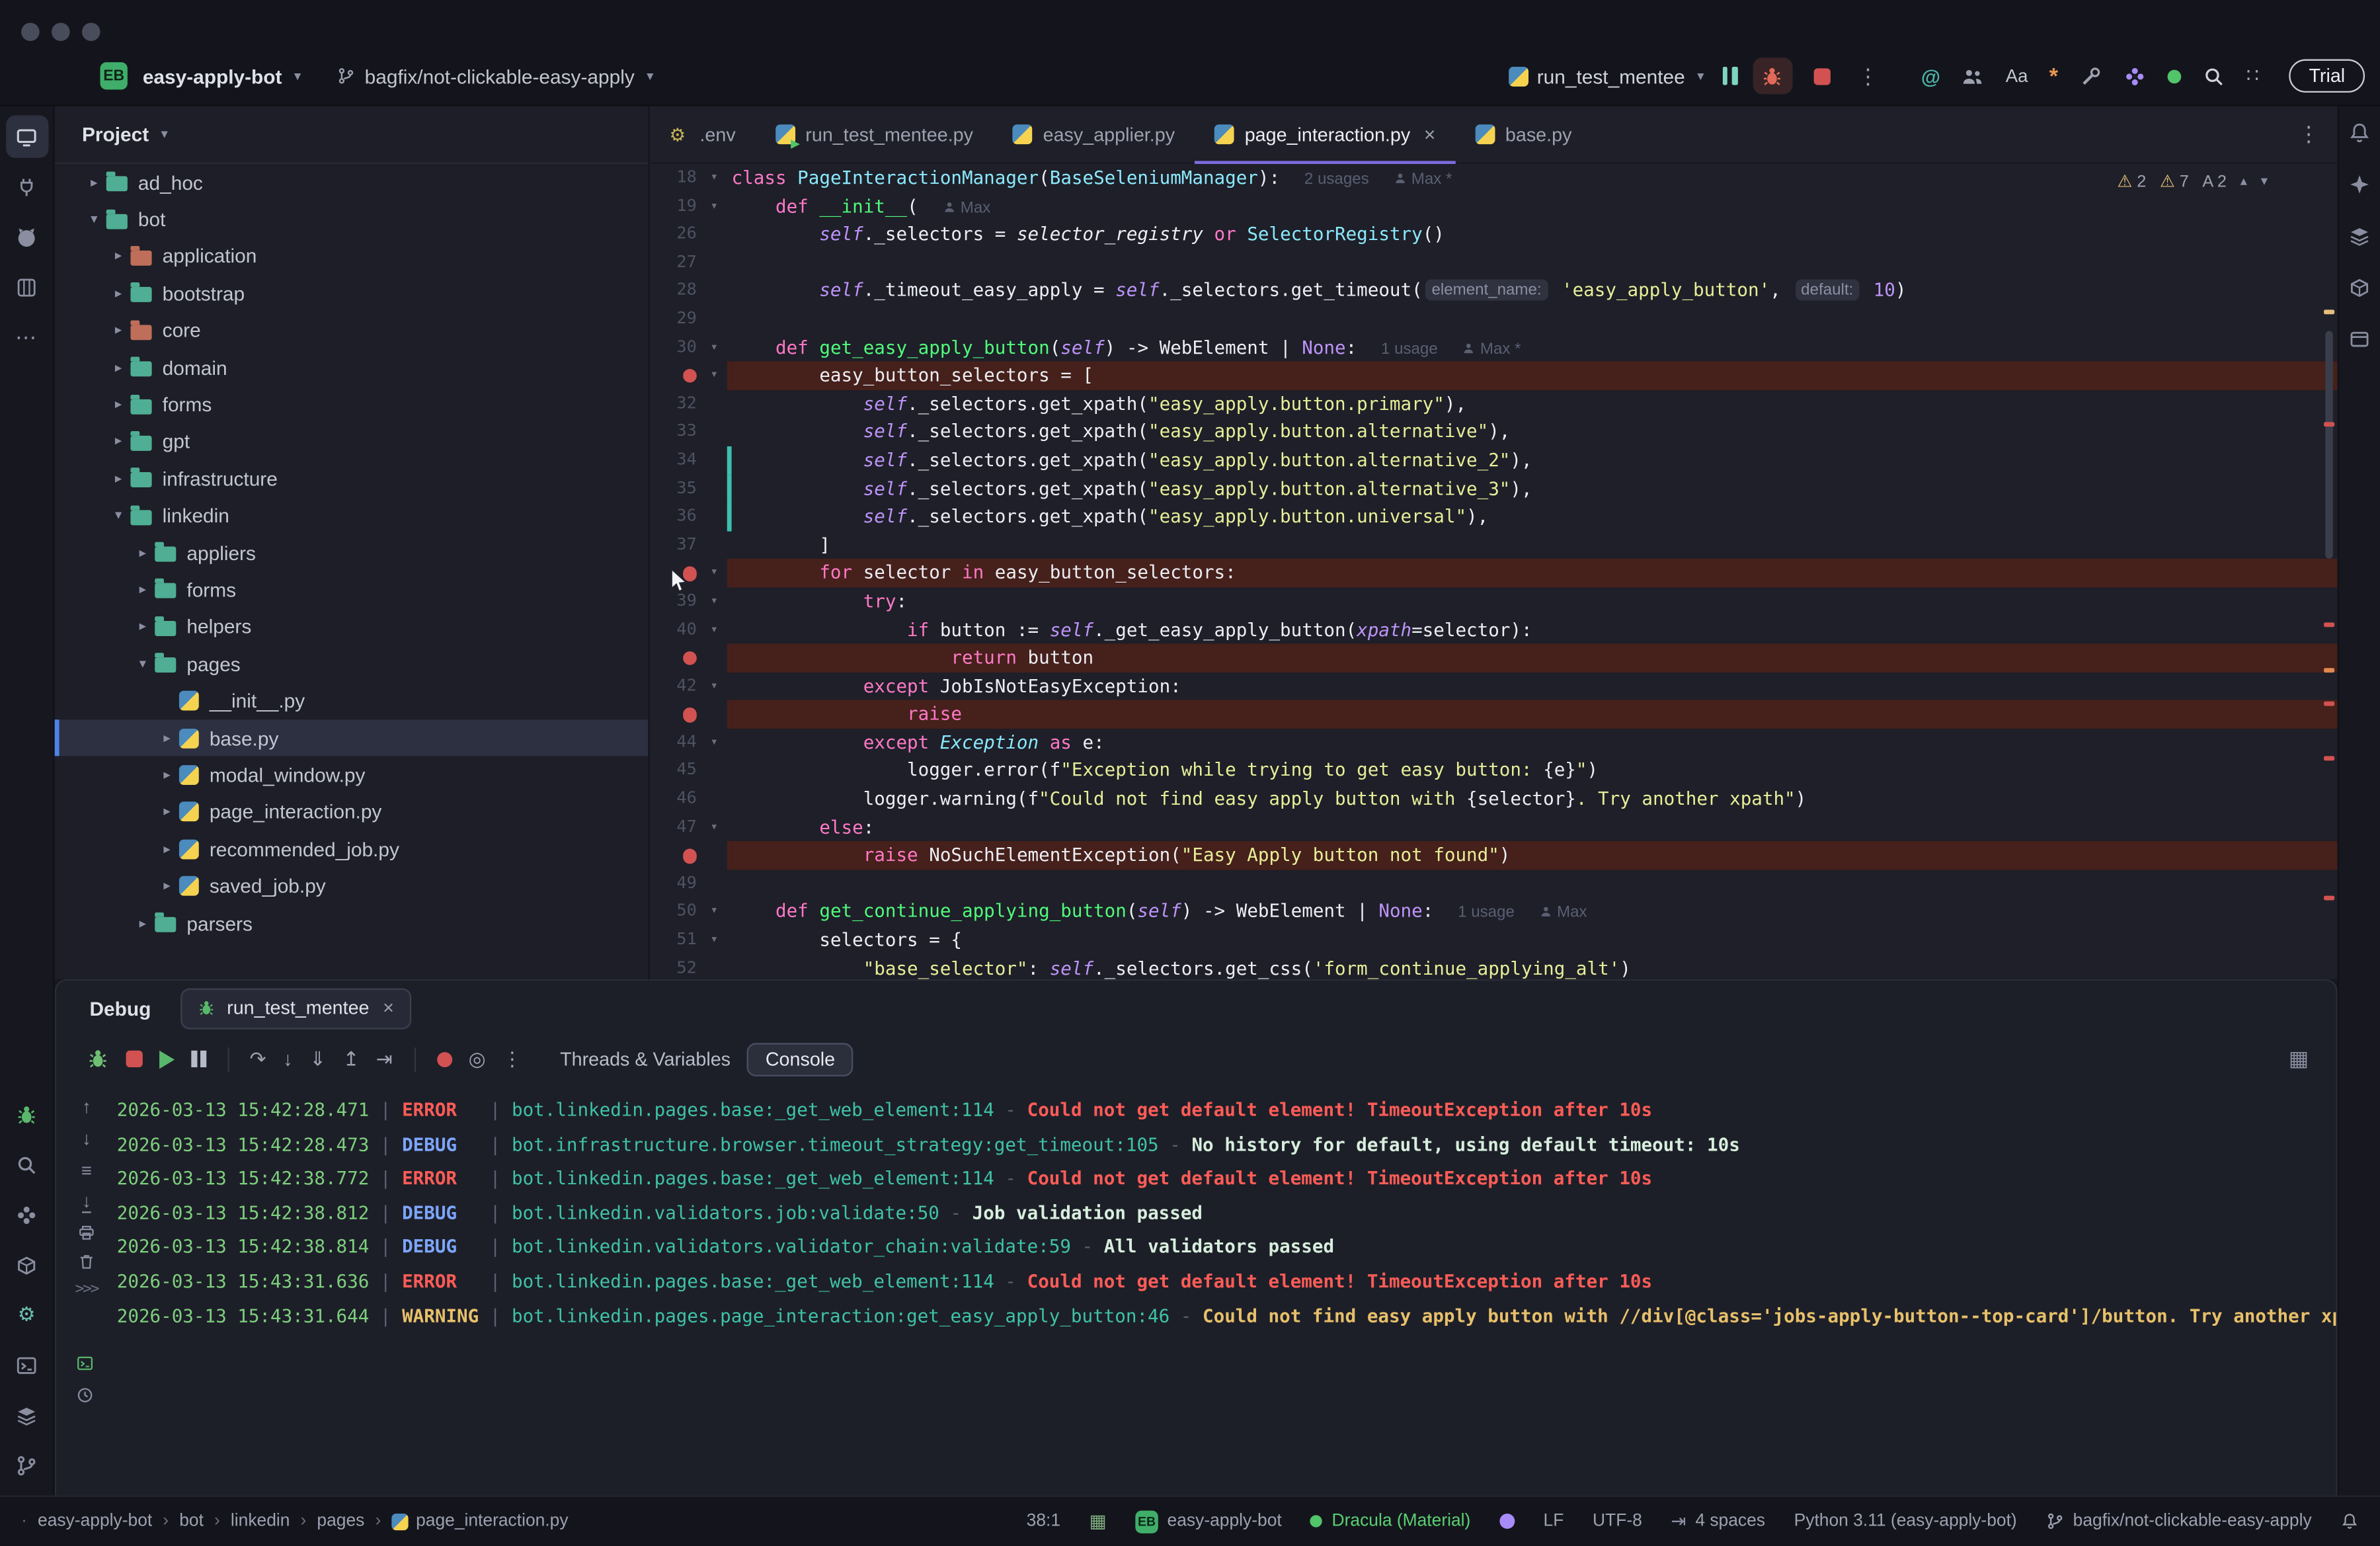 Image resolution: width=2380 pixels, height=1546 pixels. Describe the element at coordinates (1494, 743) in the screenshot. I see `code-line-44: 44 ▾ except Exception as e:` at that location.